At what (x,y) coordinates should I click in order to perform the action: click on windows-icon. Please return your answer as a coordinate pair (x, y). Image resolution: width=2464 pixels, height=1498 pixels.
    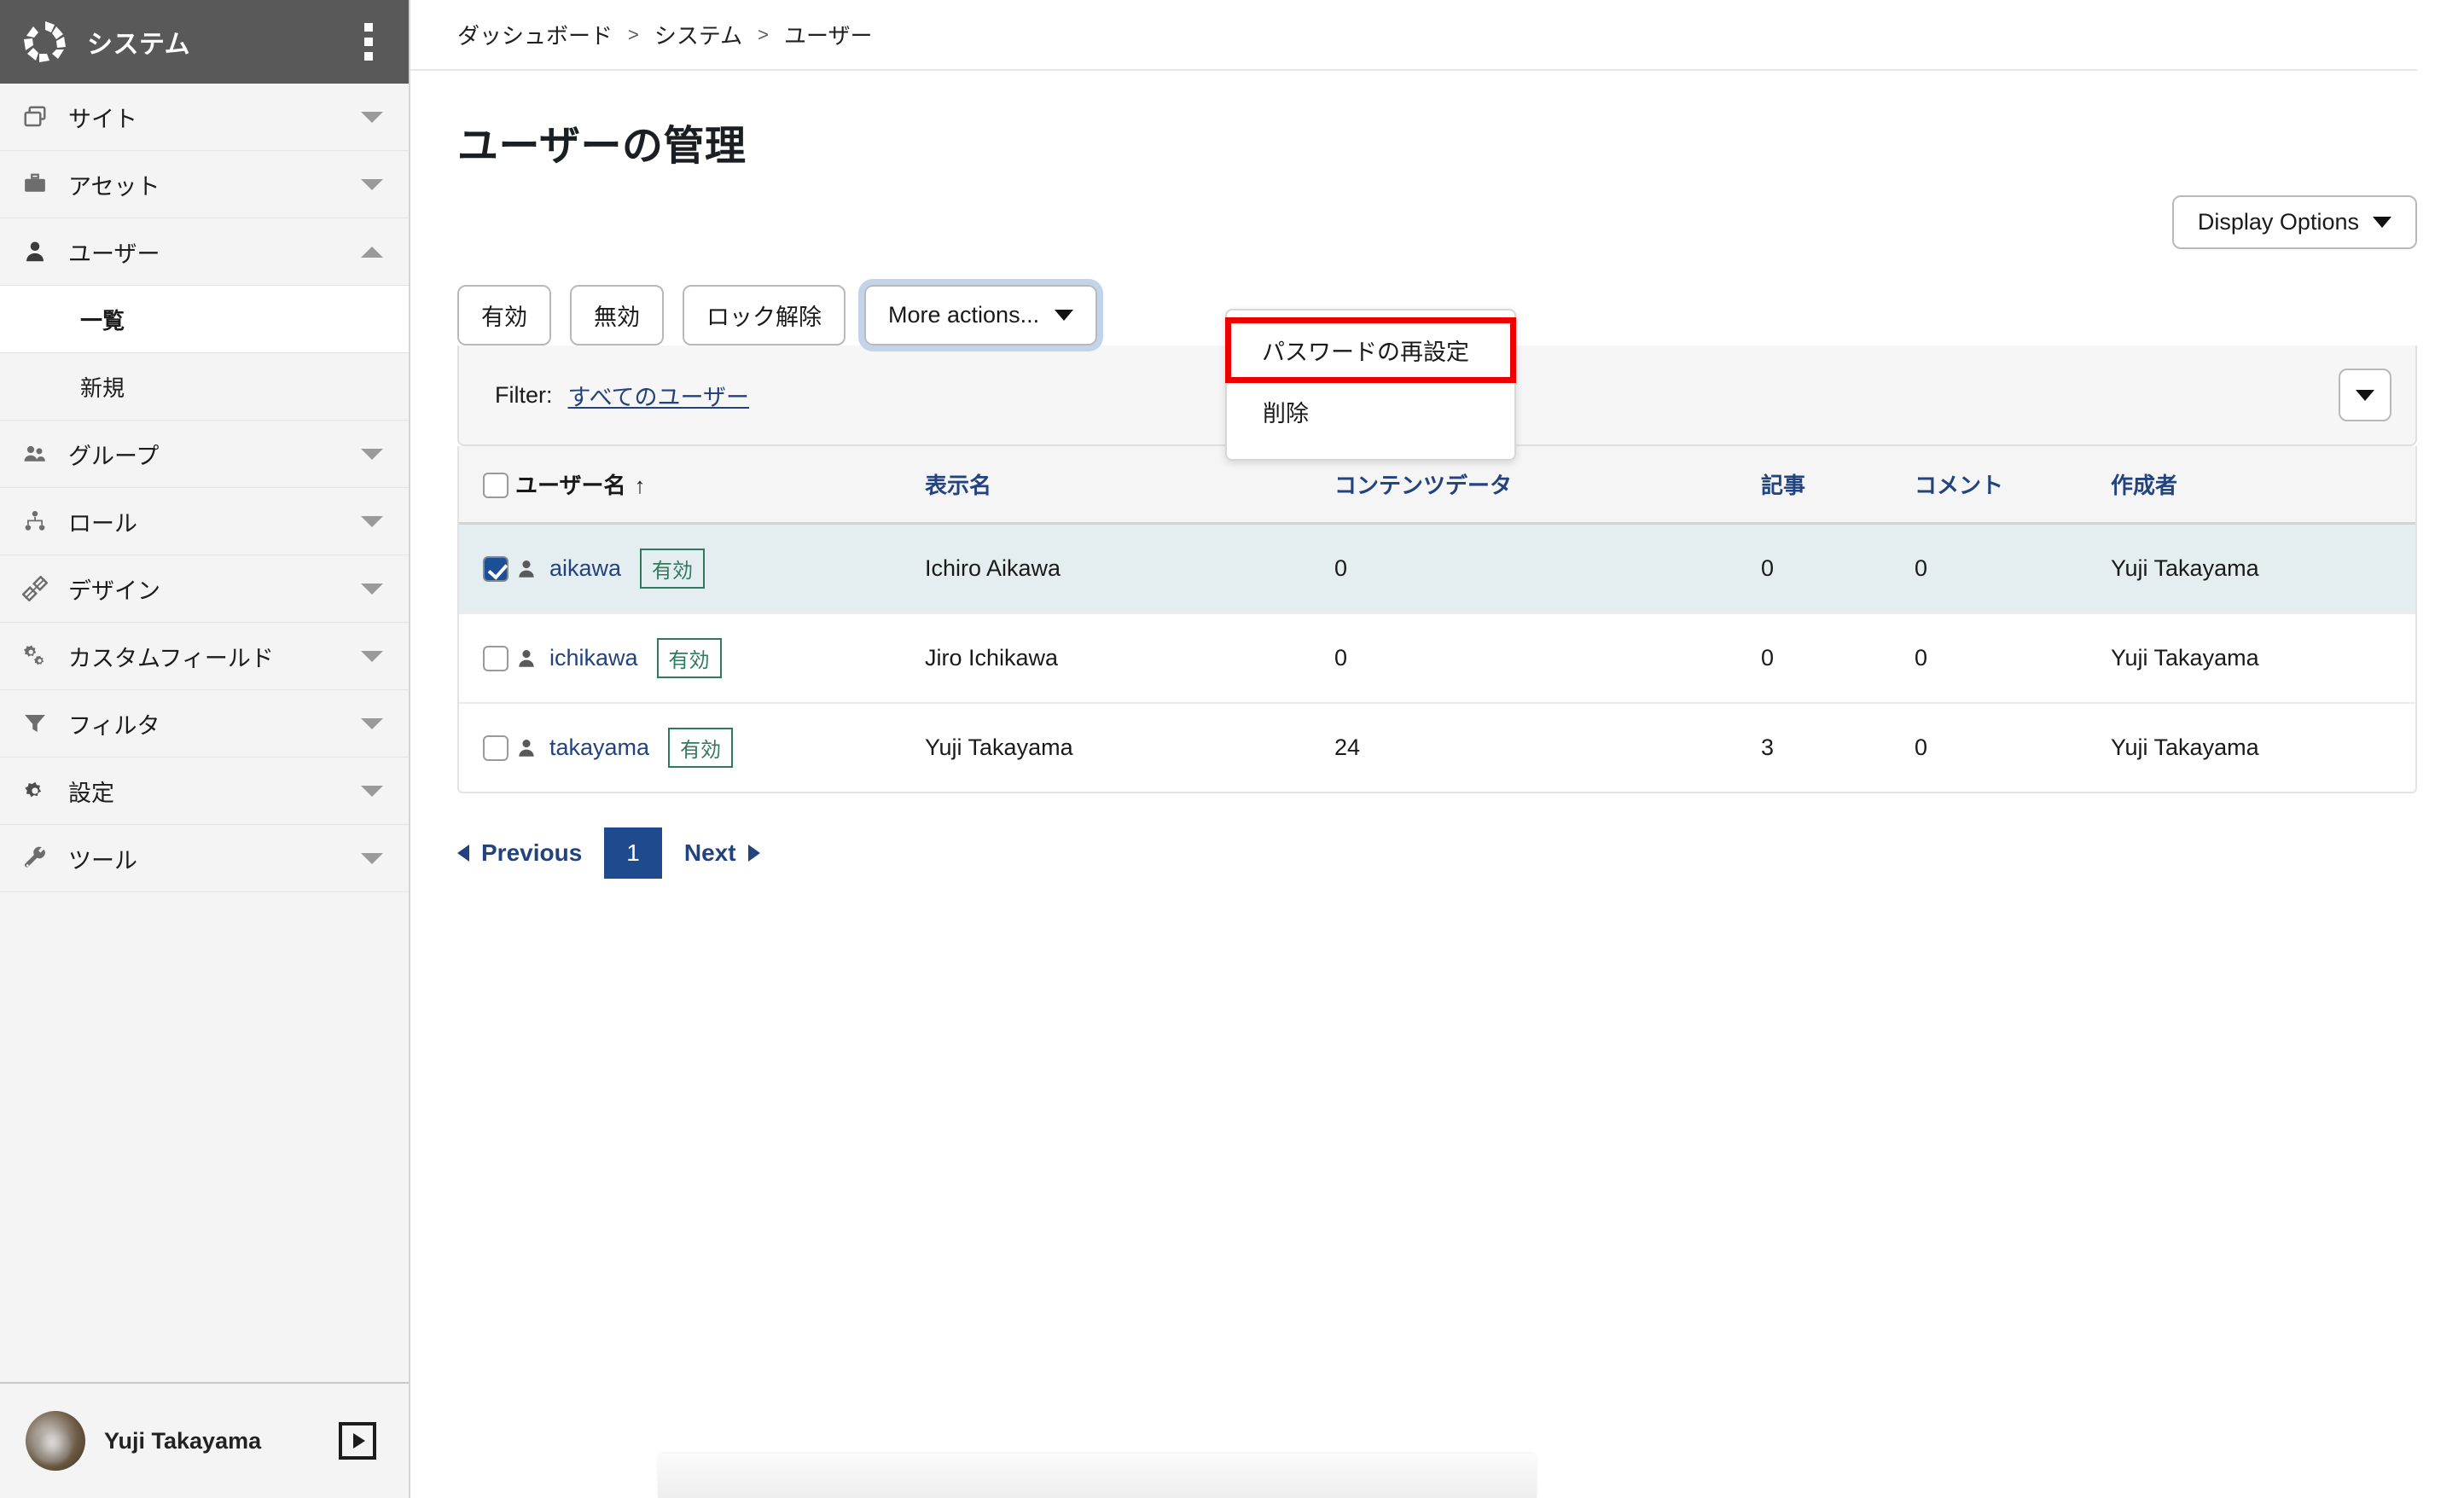
    Looking at the image, I should click on (41, 117).